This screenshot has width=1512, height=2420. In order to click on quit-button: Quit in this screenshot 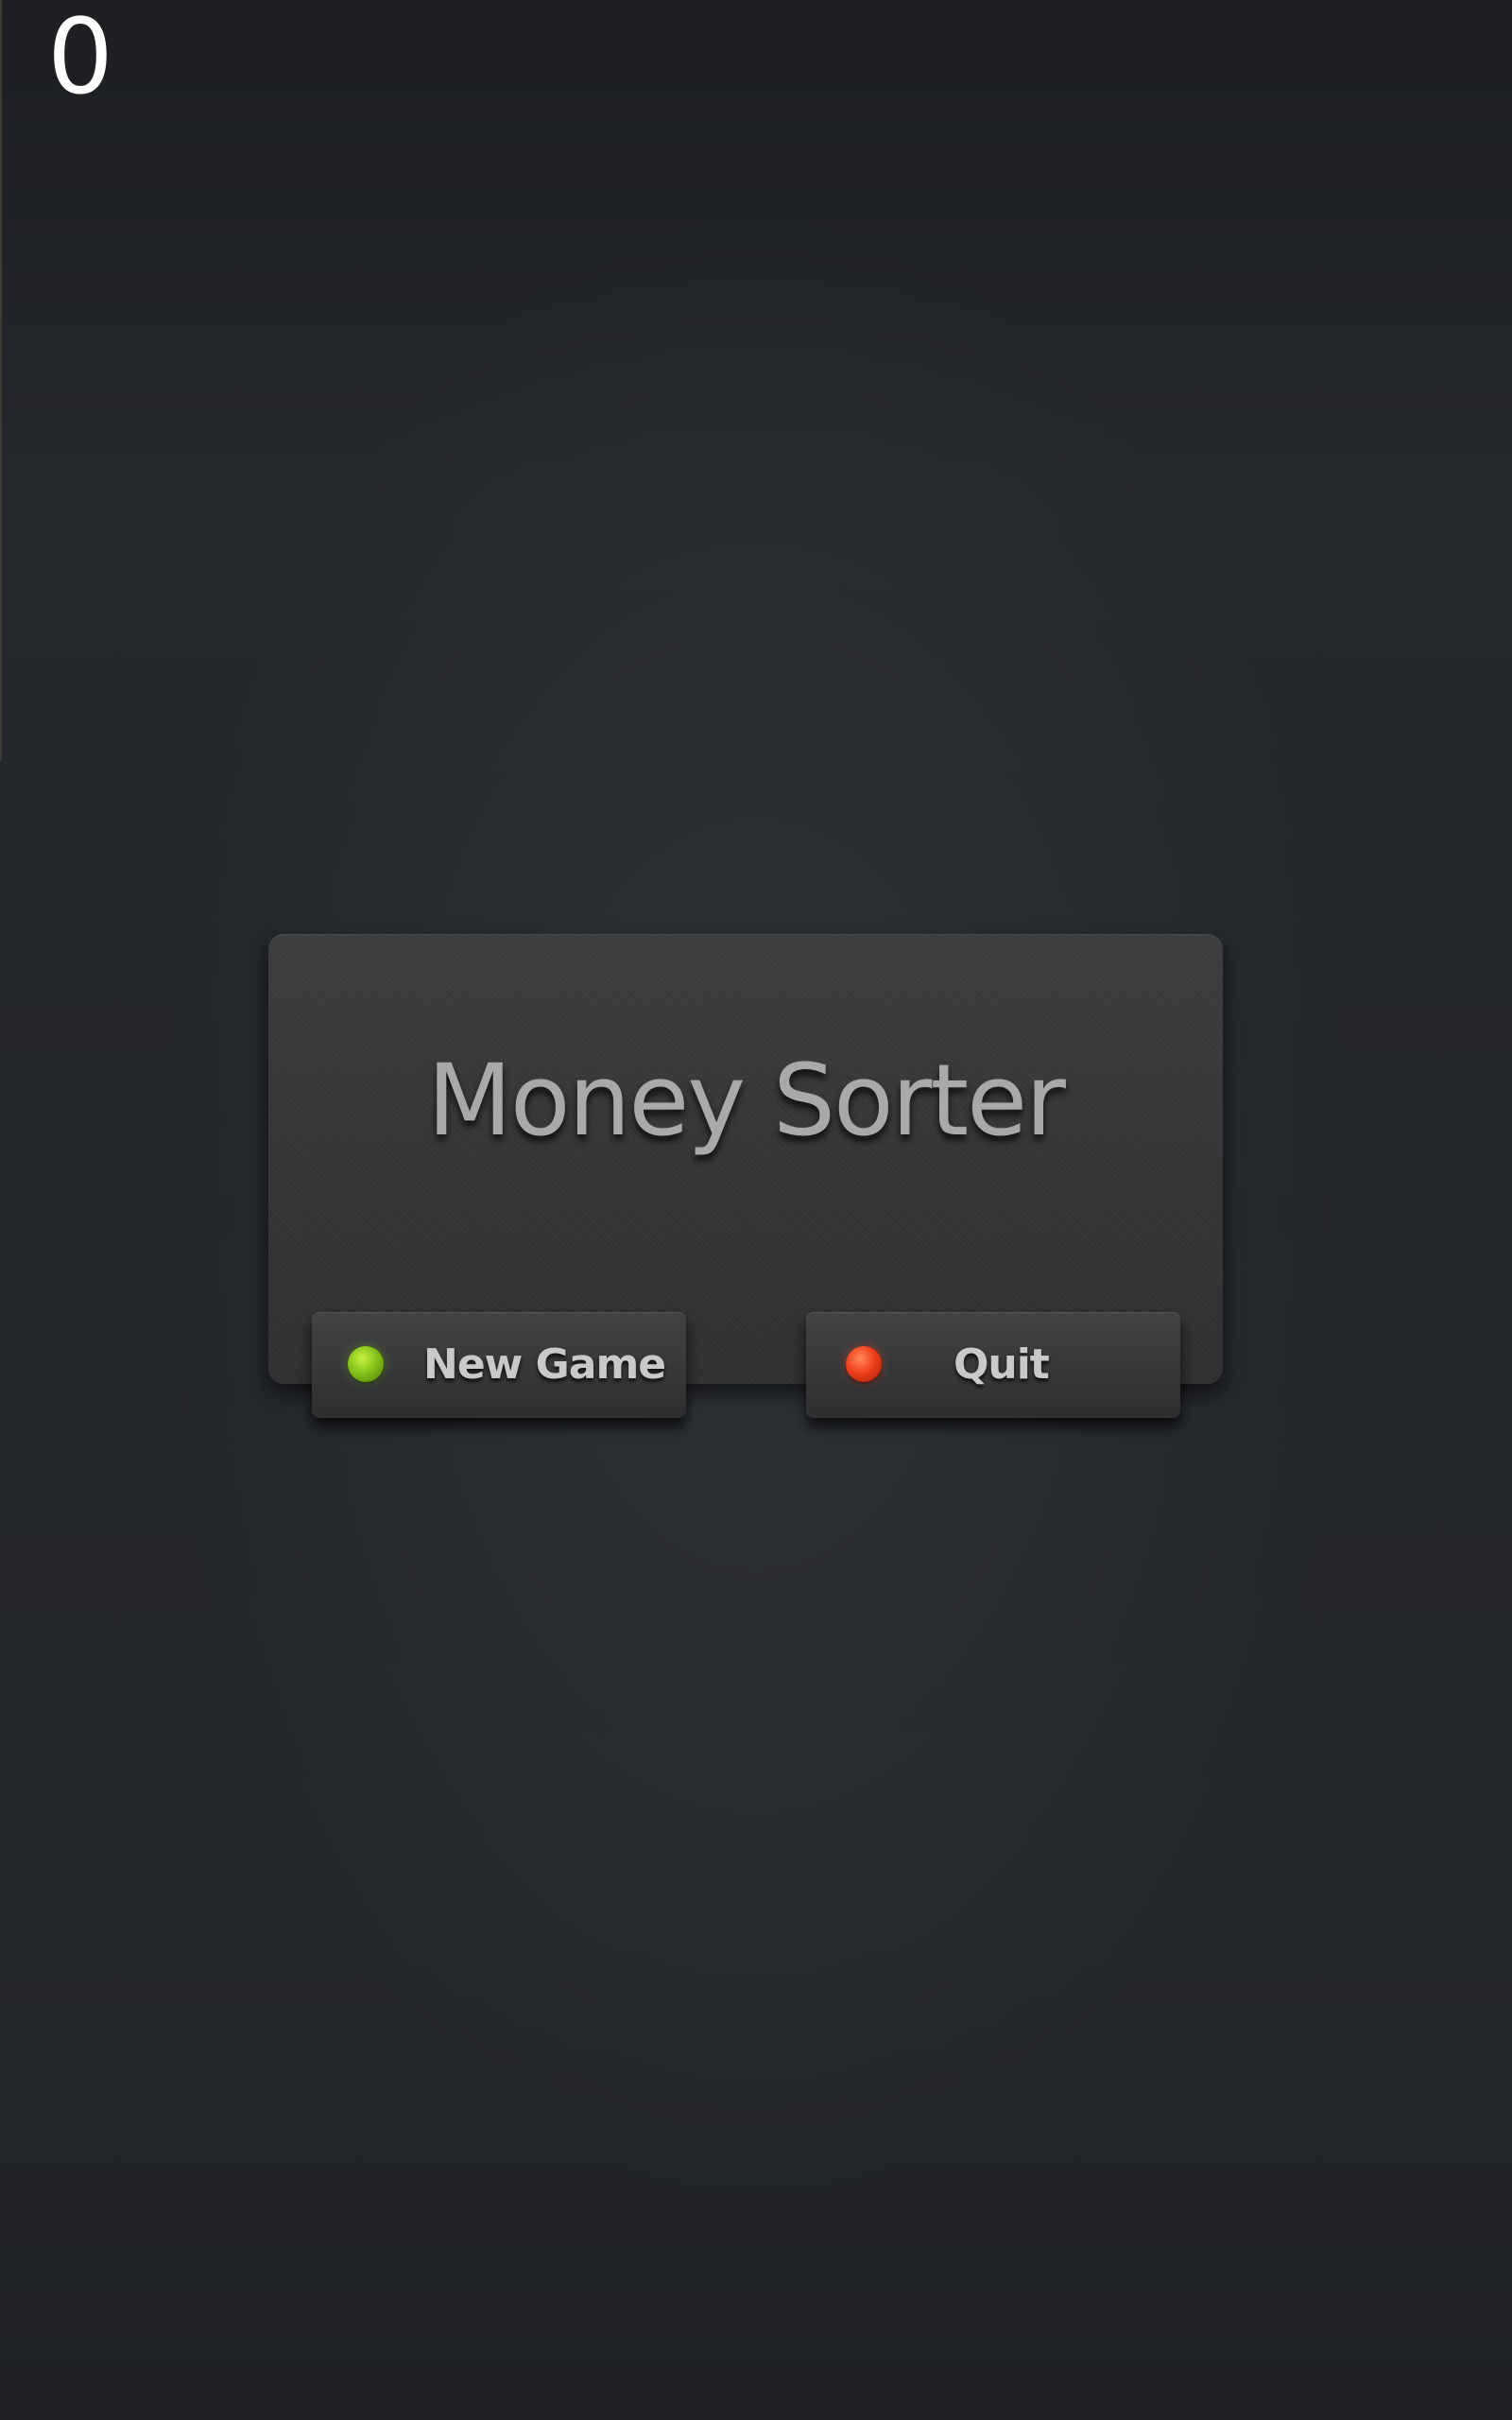, I will do `click(993, 1365)`.